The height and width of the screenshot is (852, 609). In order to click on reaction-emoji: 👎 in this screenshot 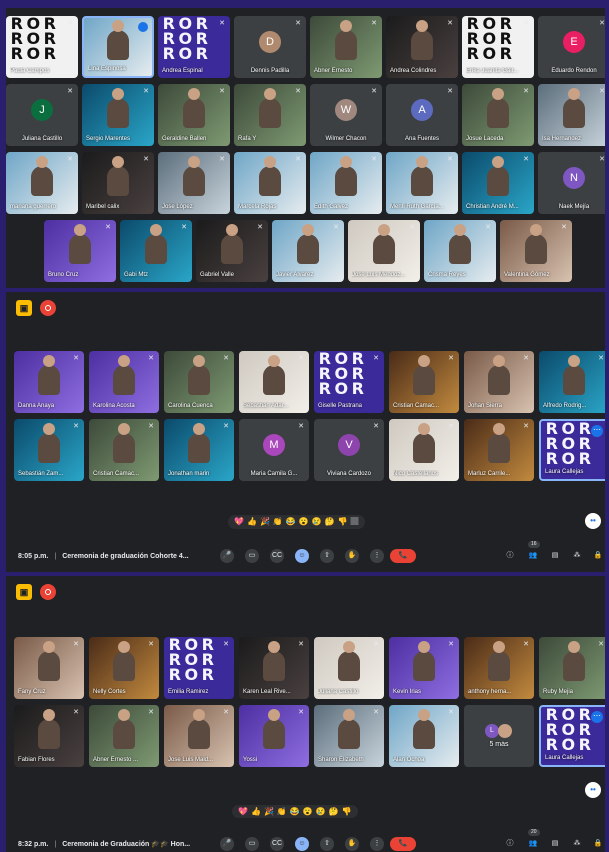, I will do `click(343, 522)`.